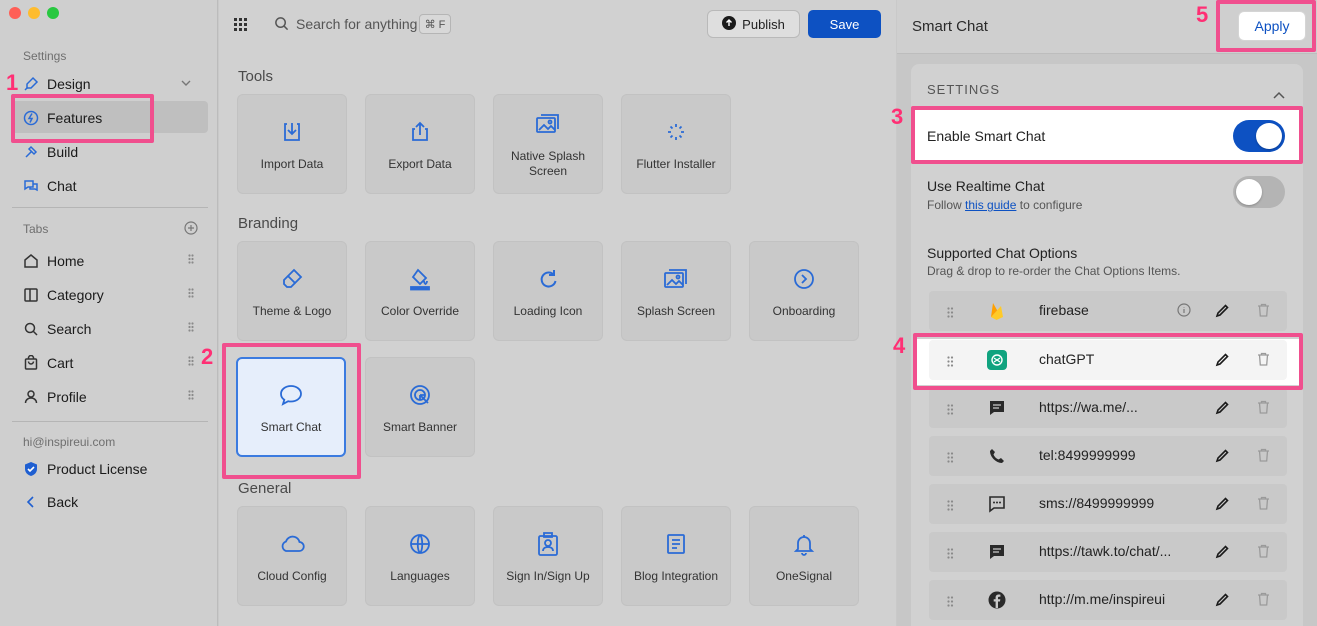  Describe the element at coordinates (548, 279) in the screenshot. I see `refresh-icon` at that location.